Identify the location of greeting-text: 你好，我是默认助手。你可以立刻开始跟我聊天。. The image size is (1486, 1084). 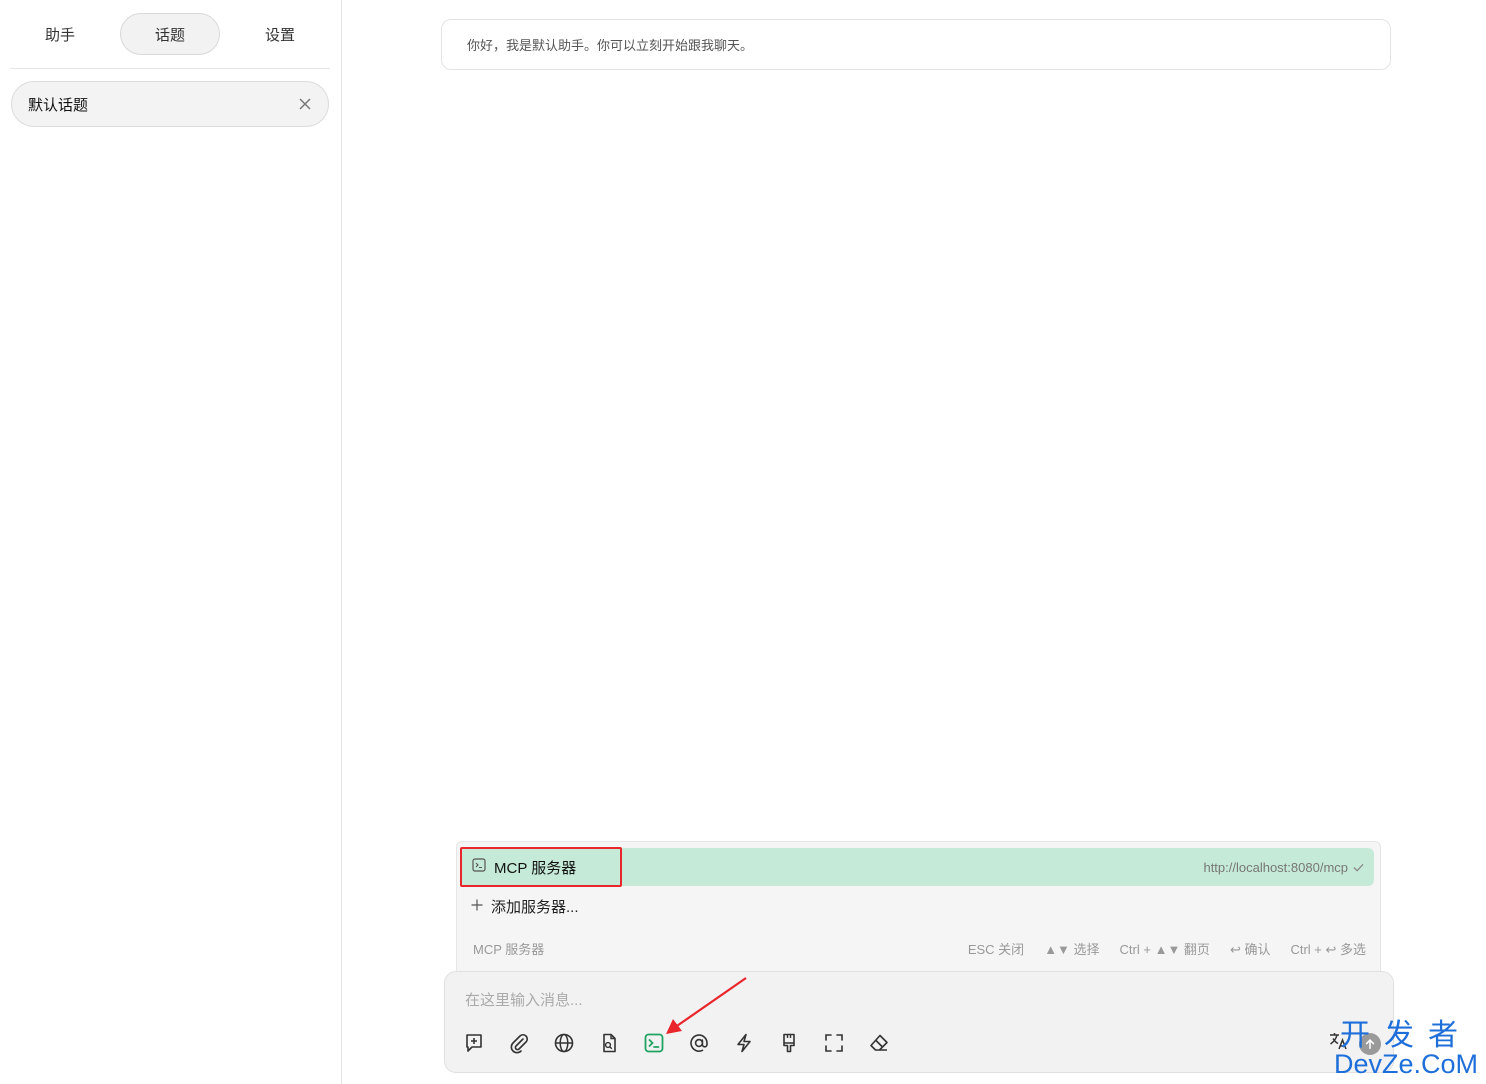
(610, 45).